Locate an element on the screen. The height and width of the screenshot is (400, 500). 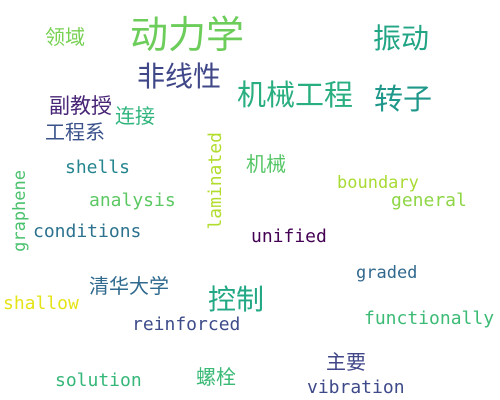
word-shallow: shallow is located at coordinates (41, 303).